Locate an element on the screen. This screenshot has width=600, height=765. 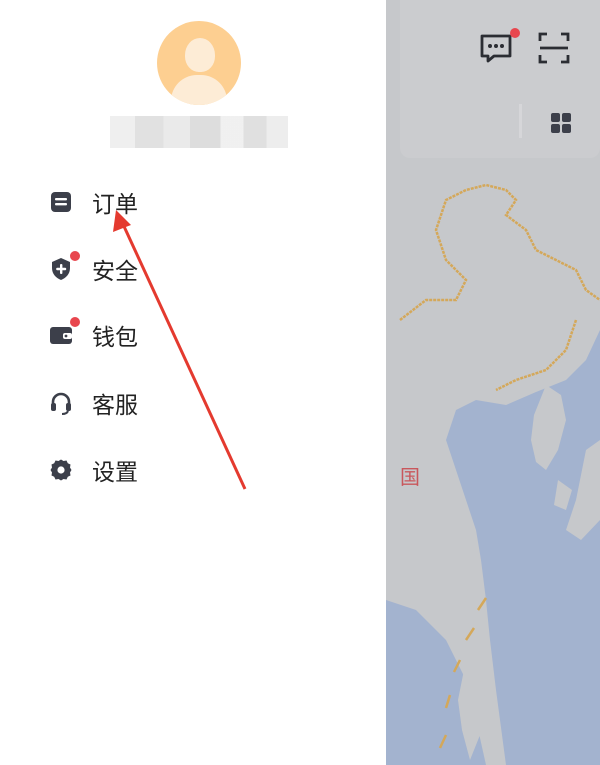
username-blurred is located at coordinates (199, 132).